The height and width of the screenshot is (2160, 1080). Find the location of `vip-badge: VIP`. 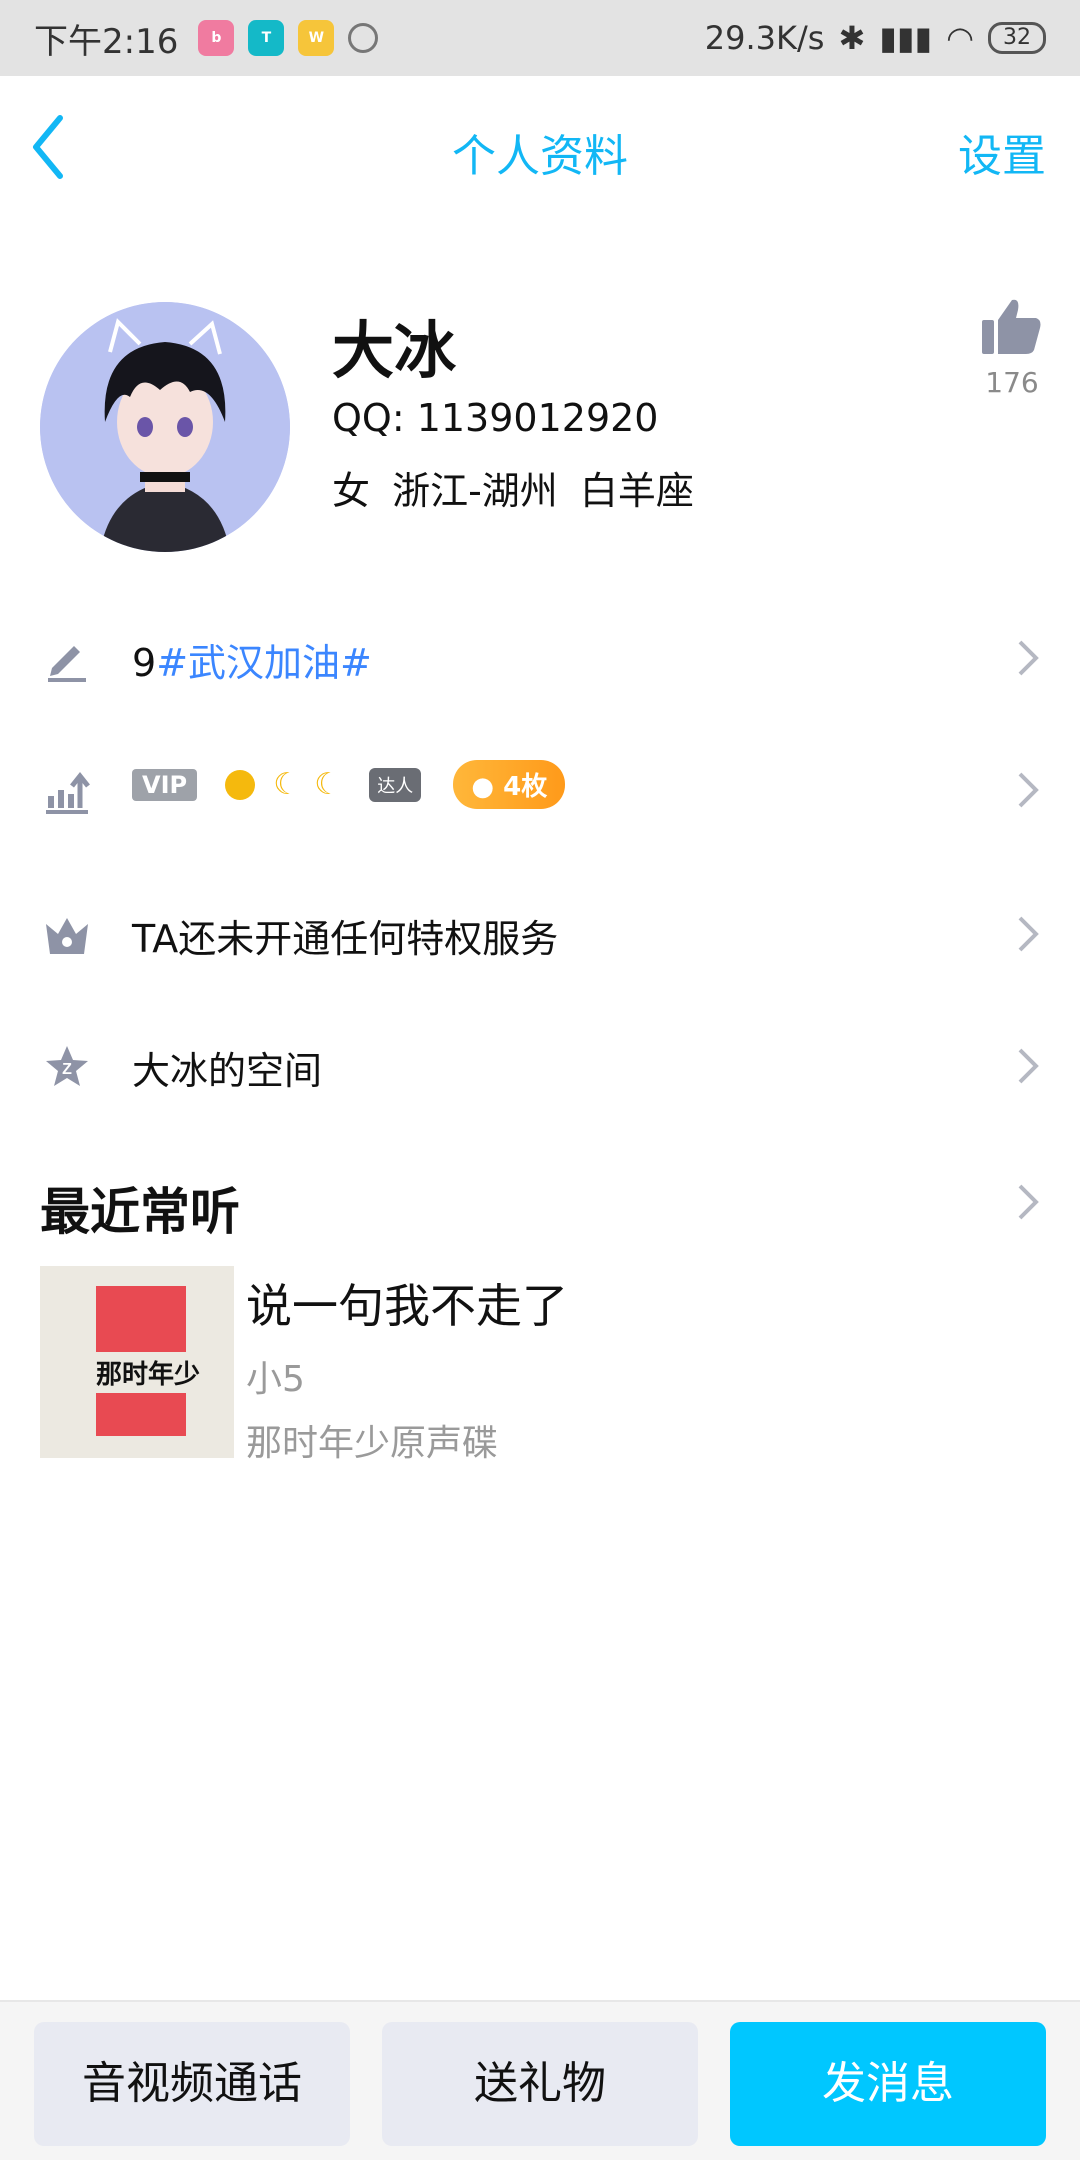

vip-badge: VIP is located at coordinates (165, 784).